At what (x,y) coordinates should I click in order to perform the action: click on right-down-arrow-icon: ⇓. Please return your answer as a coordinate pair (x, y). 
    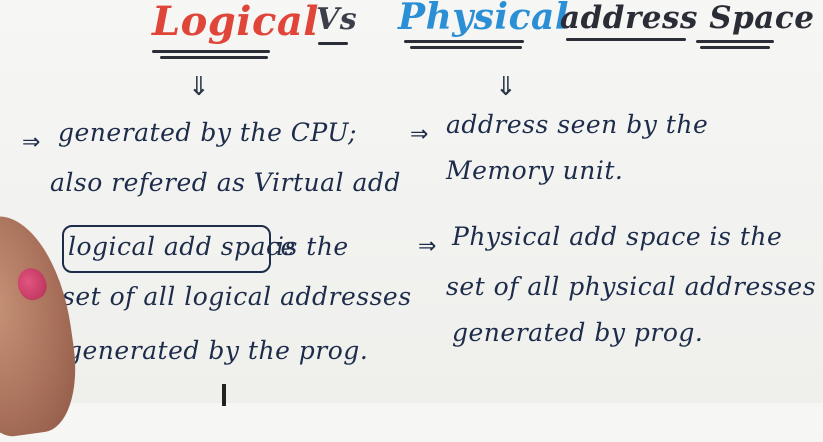
    Looking at the image, I should click on (506, 87).